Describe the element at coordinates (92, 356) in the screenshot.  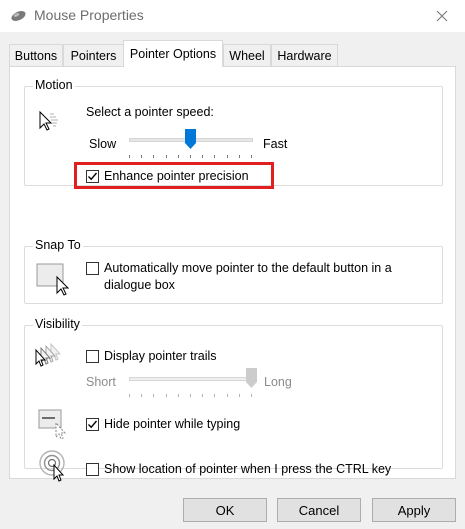
I see `pointer-trails-checkbox` at that location.